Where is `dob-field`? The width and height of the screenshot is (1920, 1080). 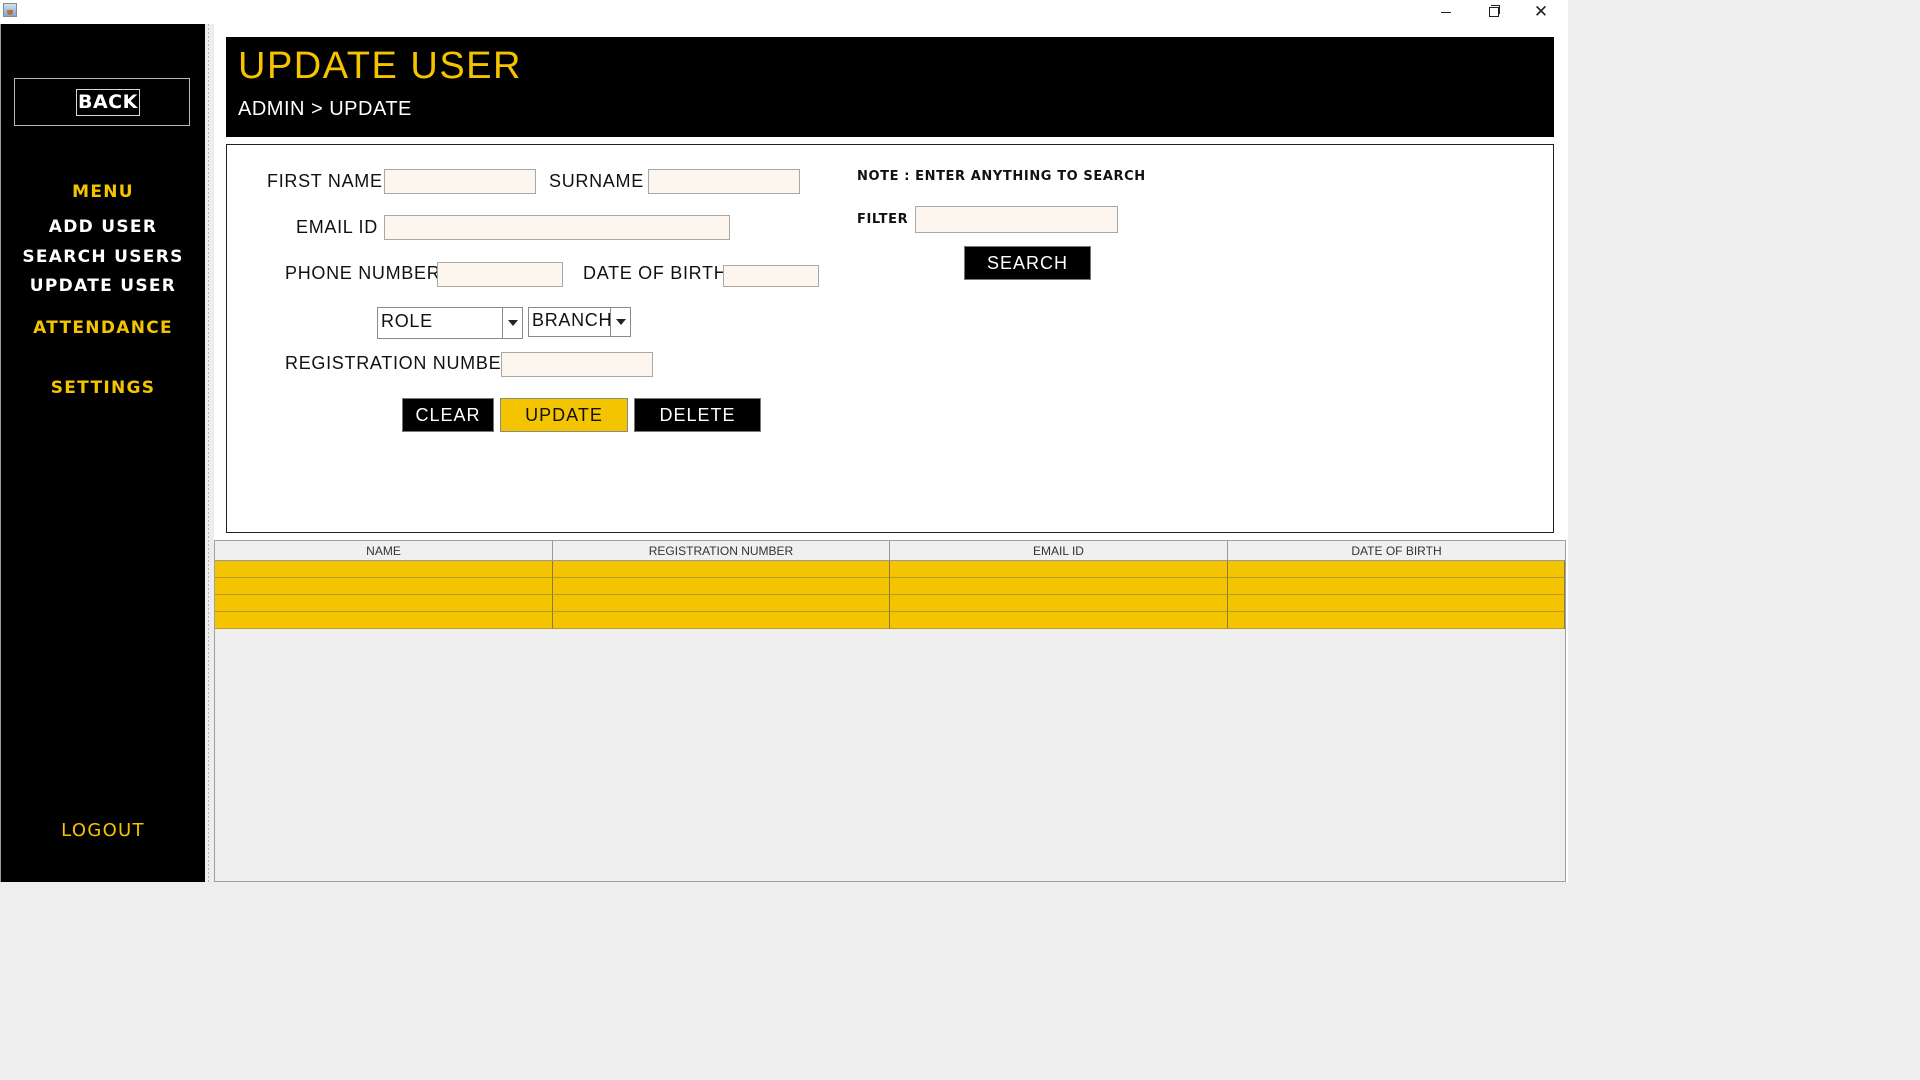
dob-field is located at coordinates (771, 276).